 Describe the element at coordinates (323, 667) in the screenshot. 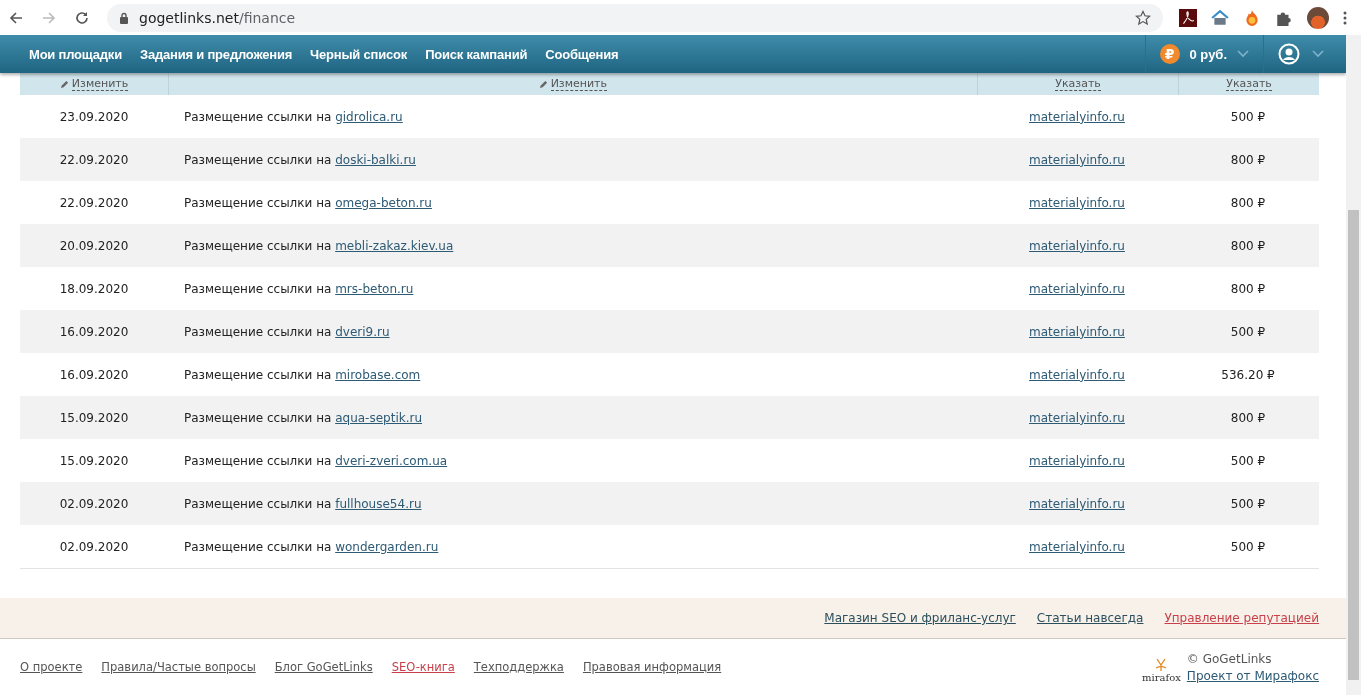

I see `footer-link: Блог GoGetLinks` at that location.